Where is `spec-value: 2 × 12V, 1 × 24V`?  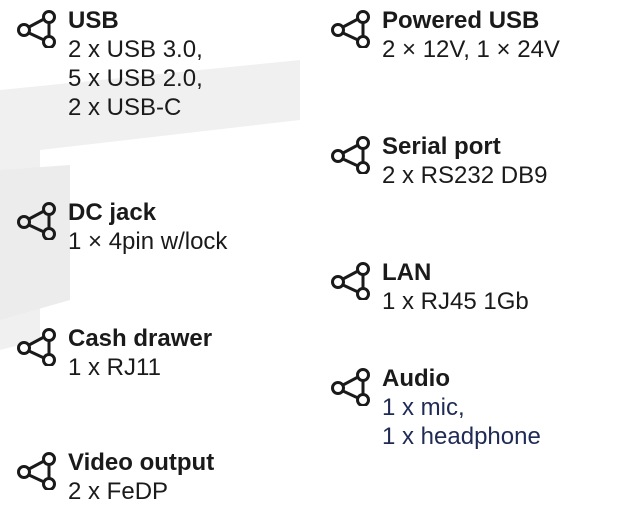
spec-value: 2 × 12V, 1 × 24V is located at coordinates (471, 49).